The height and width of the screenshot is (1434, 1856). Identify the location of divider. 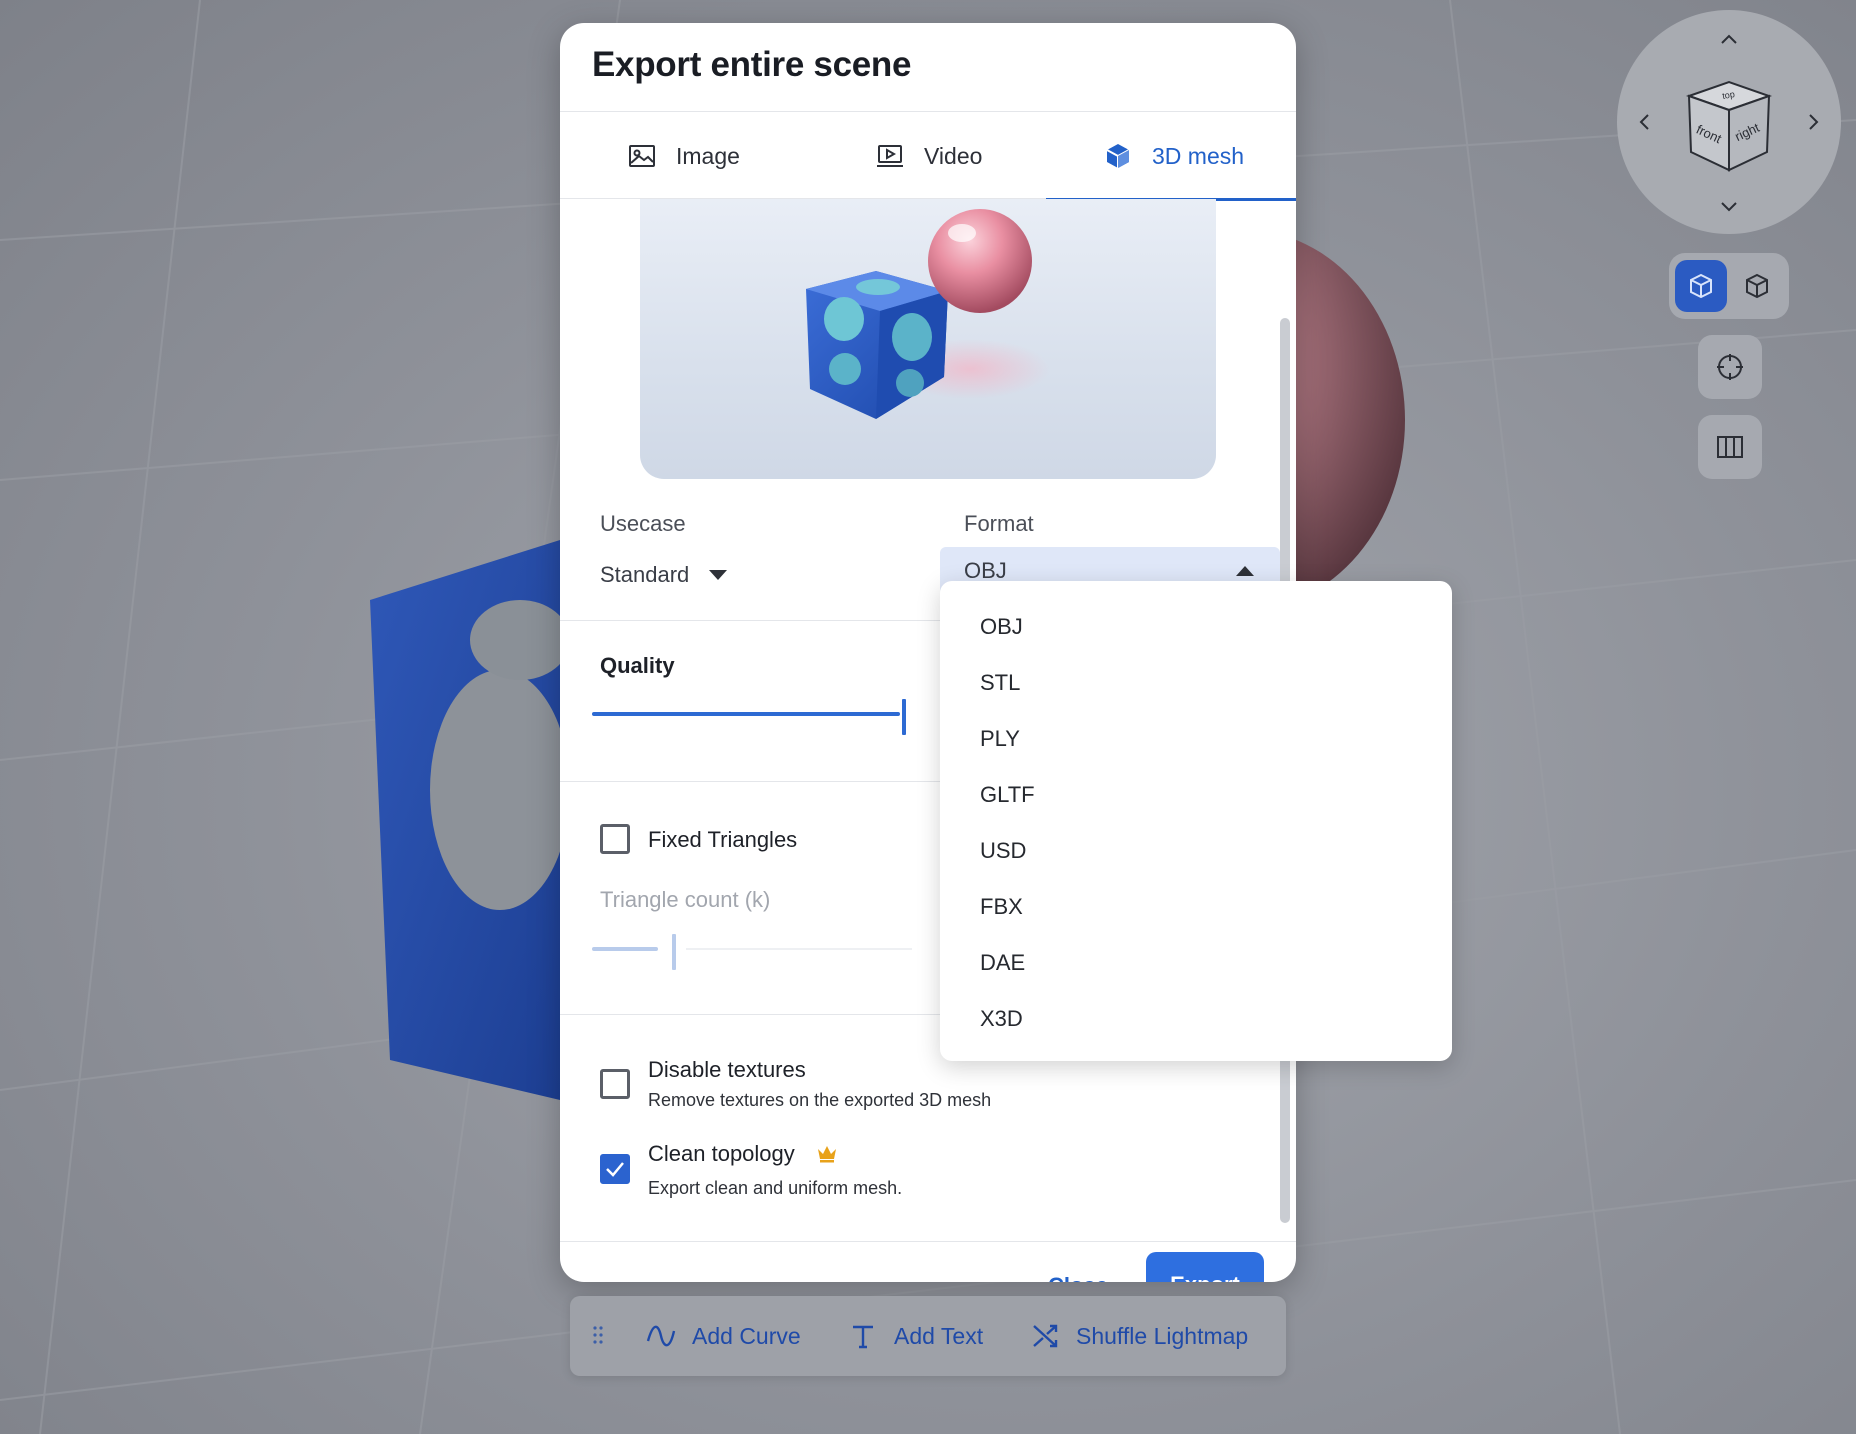
(928, 1241).